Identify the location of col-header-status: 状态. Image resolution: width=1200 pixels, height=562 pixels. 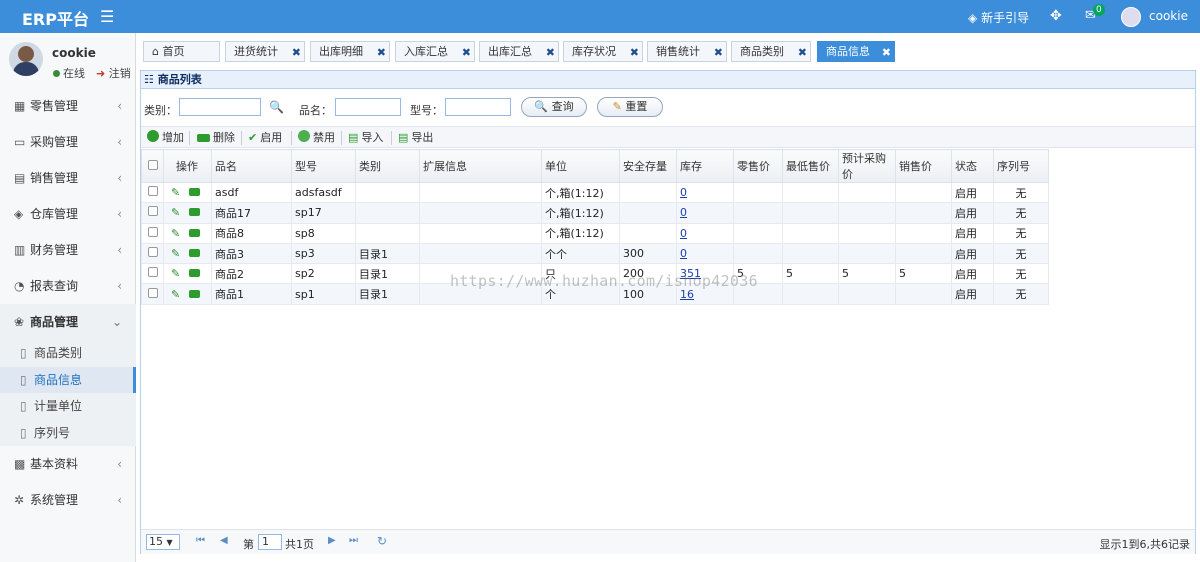
(972, 166).